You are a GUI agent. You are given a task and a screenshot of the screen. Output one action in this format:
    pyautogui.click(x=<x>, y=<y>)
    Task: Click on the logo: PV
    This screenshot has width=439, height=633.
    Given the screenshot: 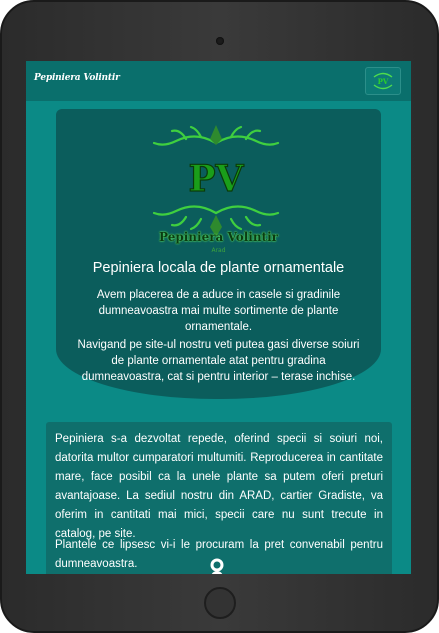 What is the action you would take?
    pyautogui.click(x=216, y=183)
    